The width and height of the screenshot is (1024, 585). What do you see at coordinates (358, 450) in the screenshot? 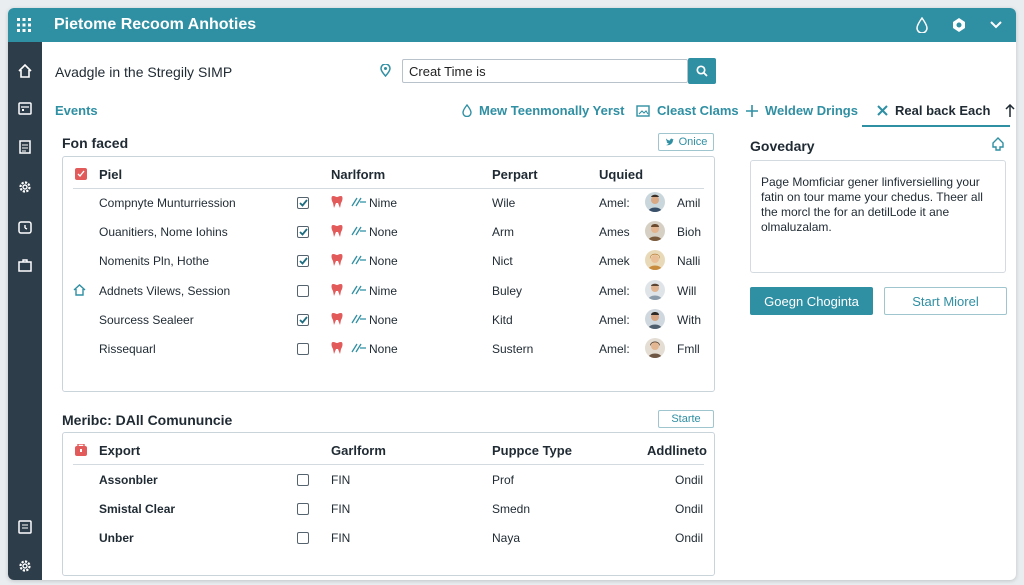
I see `column-header: Garlform` at bounding box center [358, 450].